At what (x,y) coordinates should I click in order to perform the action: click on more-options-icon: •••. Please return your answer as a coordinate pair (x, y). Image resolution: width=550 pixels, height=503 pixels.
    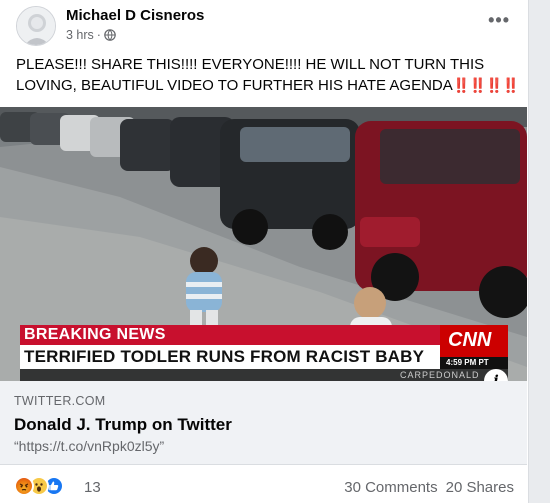
    Looking at the image, I should click on (499, 20).